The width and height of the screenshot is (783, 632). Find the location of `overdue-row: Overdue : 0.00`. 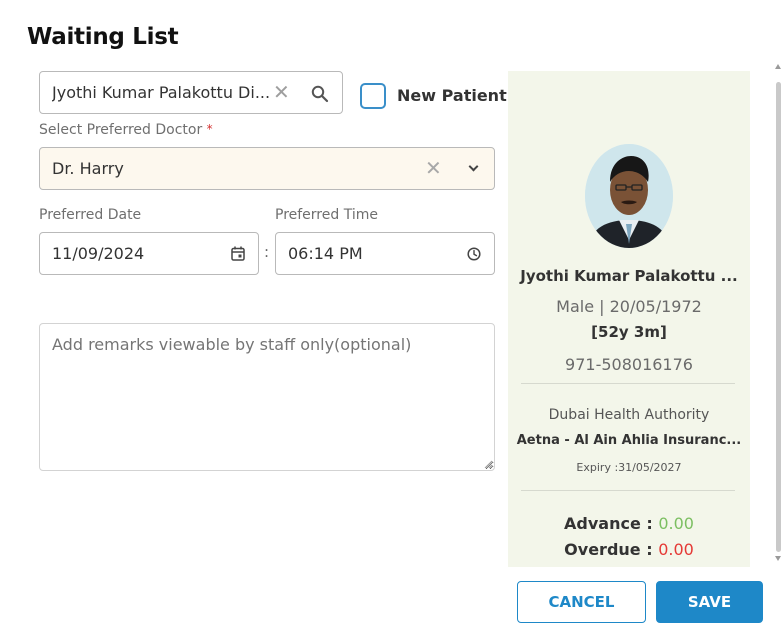

overdue-row: Overdue : 0.00 is located at coordinates (629, 549).